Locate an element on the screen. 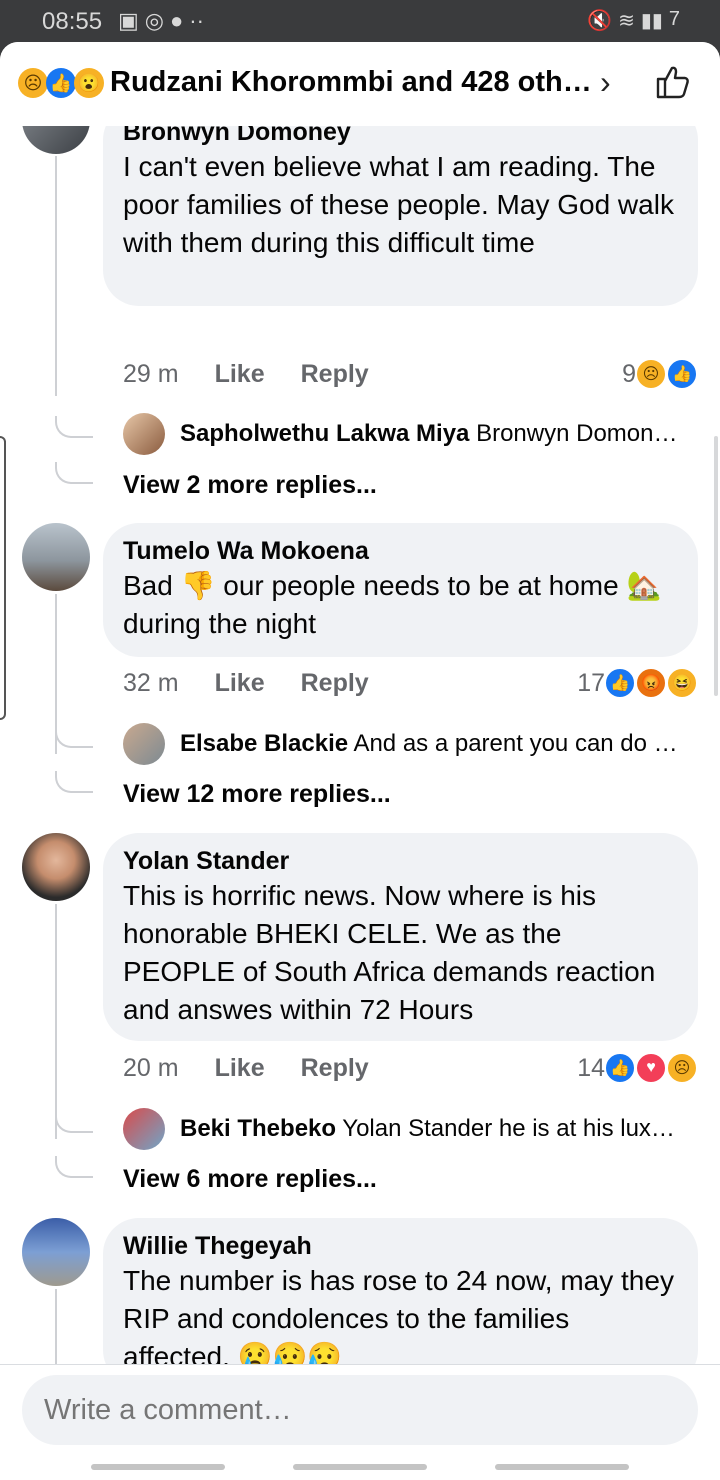 The image size is (720, 1480). angry-reaction-icon: 😡 is located at coordinates (651, 683).